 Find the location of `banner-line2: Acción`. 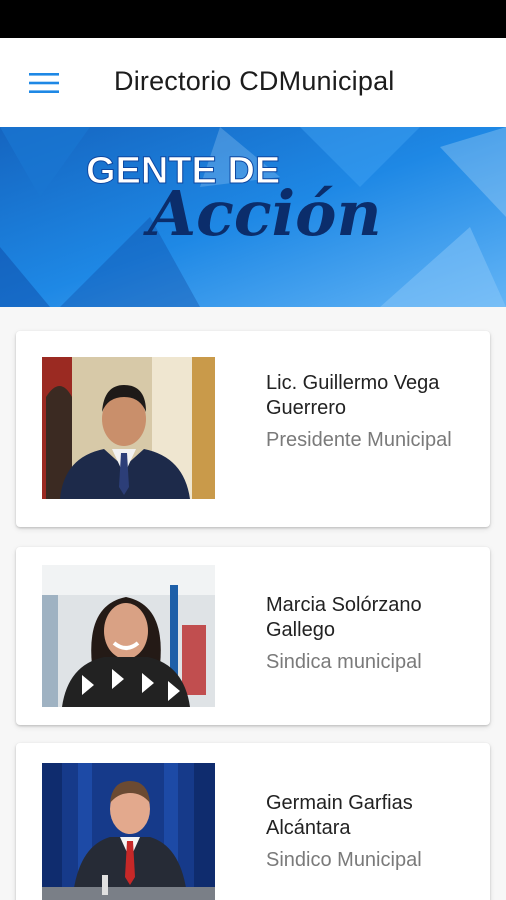

banner-line2: Acción is located at coordinates (262, 213).